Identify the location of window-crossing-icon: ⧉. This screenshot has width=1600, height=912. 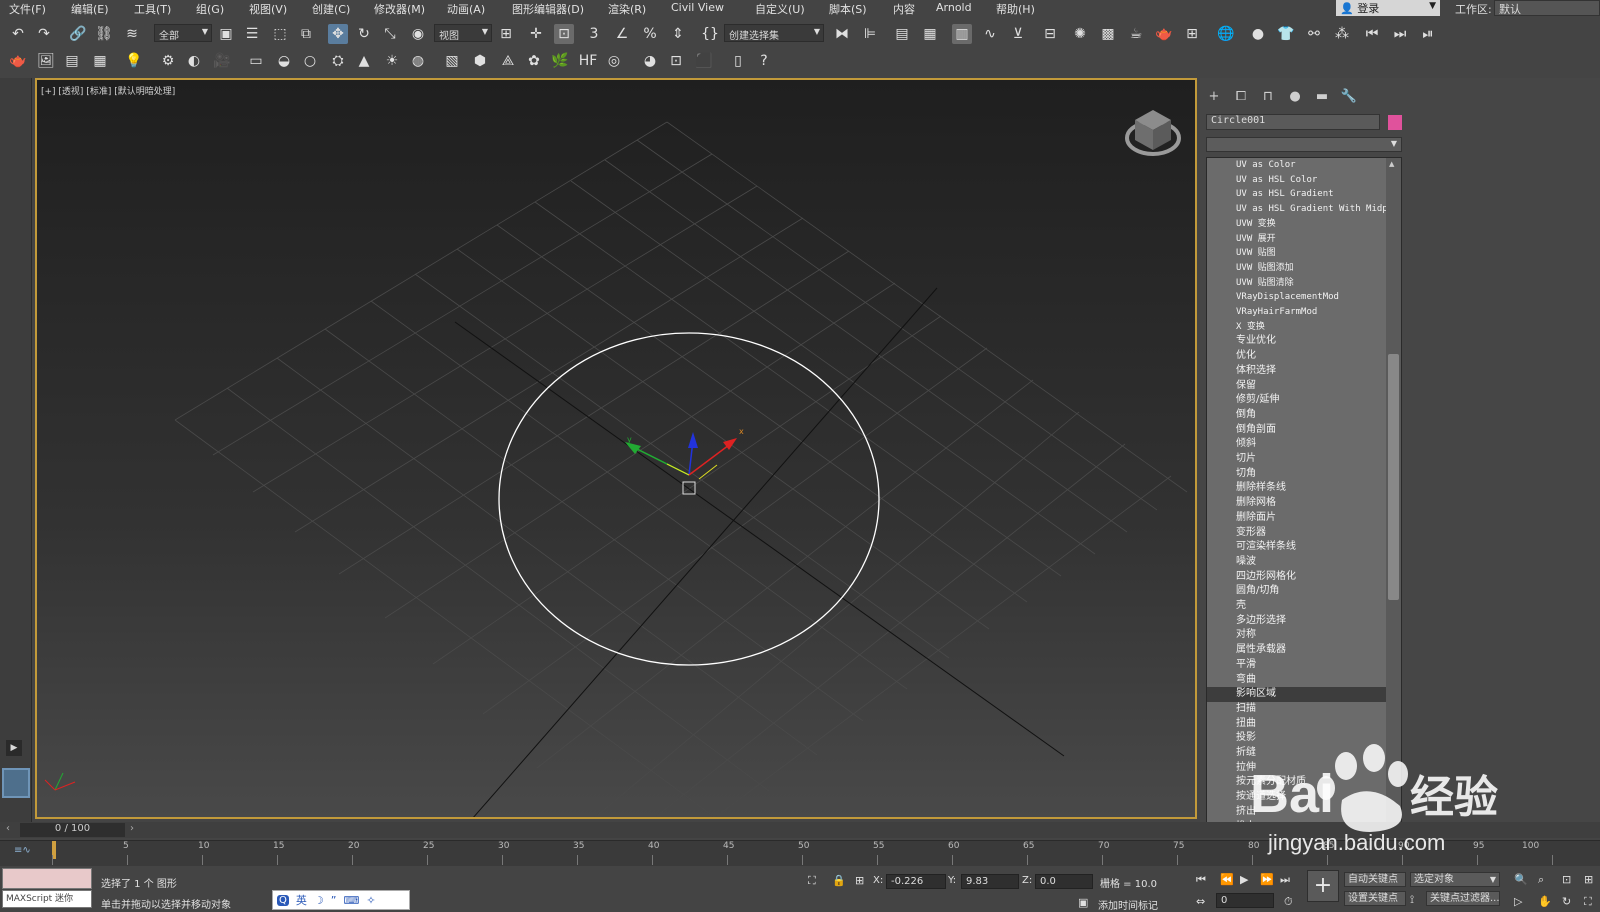
(306, 34).